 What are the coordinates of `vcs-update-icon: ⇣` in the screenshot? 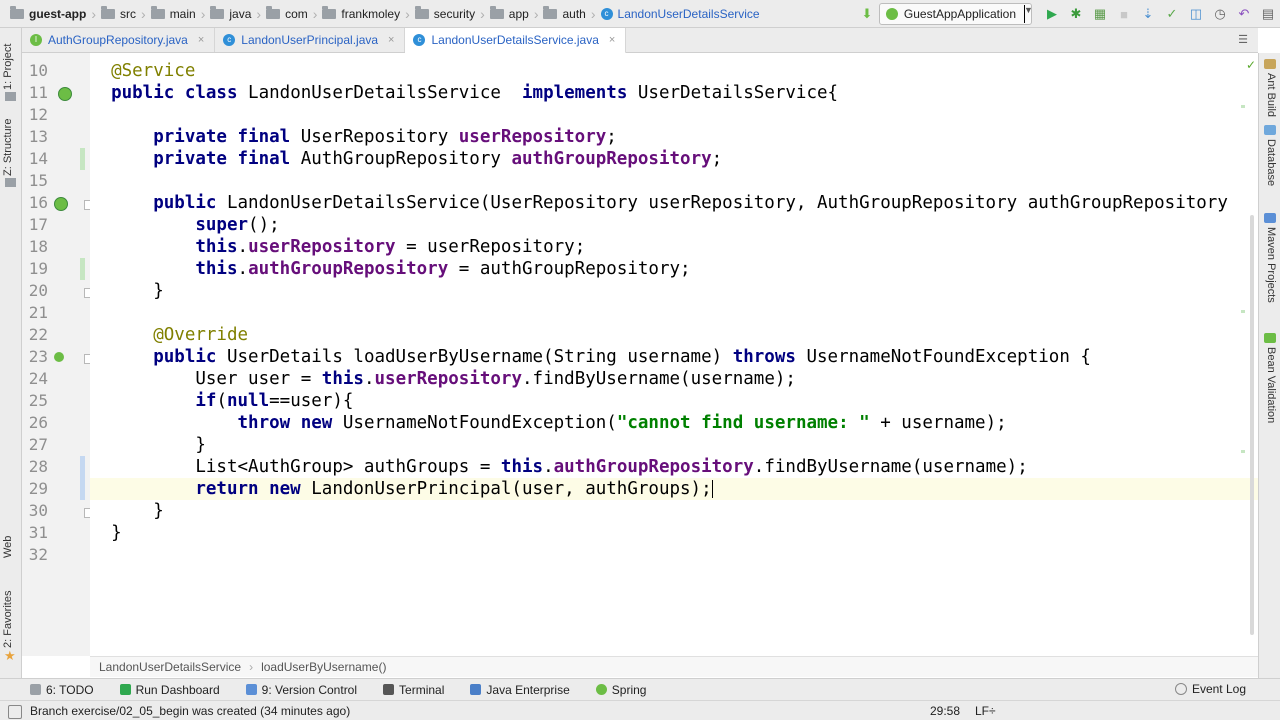 It's located at (1148, 14).